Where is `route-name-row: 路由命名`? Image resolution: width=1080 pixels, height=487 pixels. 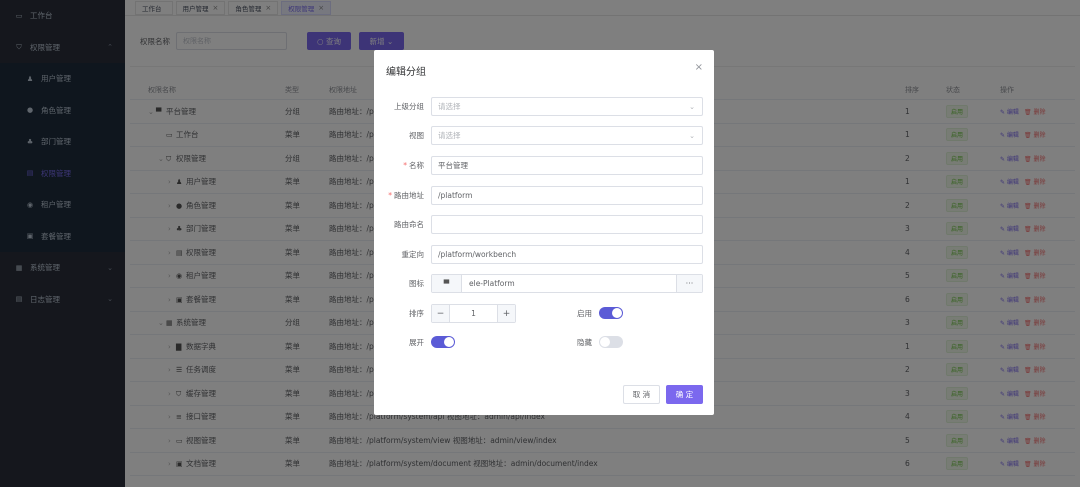
route-name-row: 路由命名 is located at coordinates (544, 224).